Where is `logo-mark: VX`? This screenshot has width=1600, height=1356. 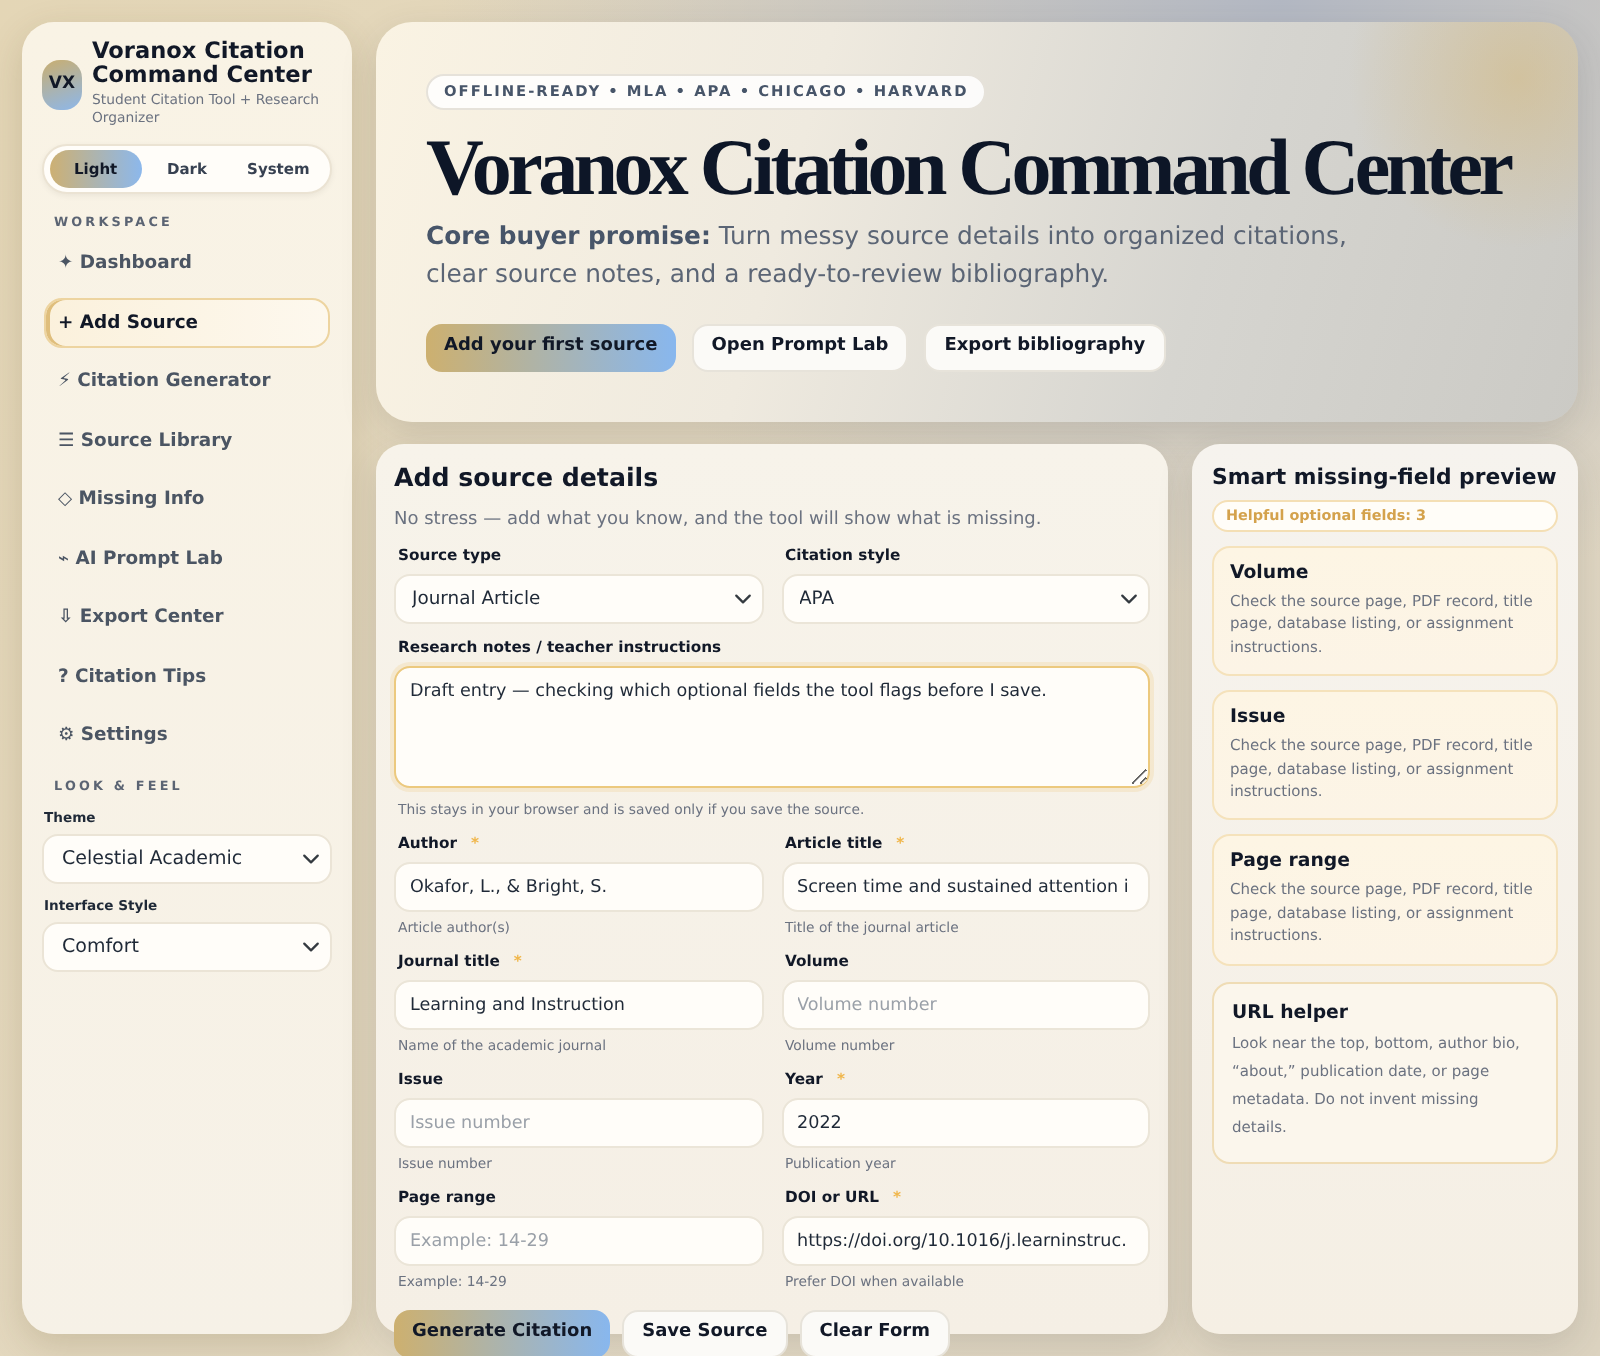 logo-mark: VX is located at coordinates (62, 84).